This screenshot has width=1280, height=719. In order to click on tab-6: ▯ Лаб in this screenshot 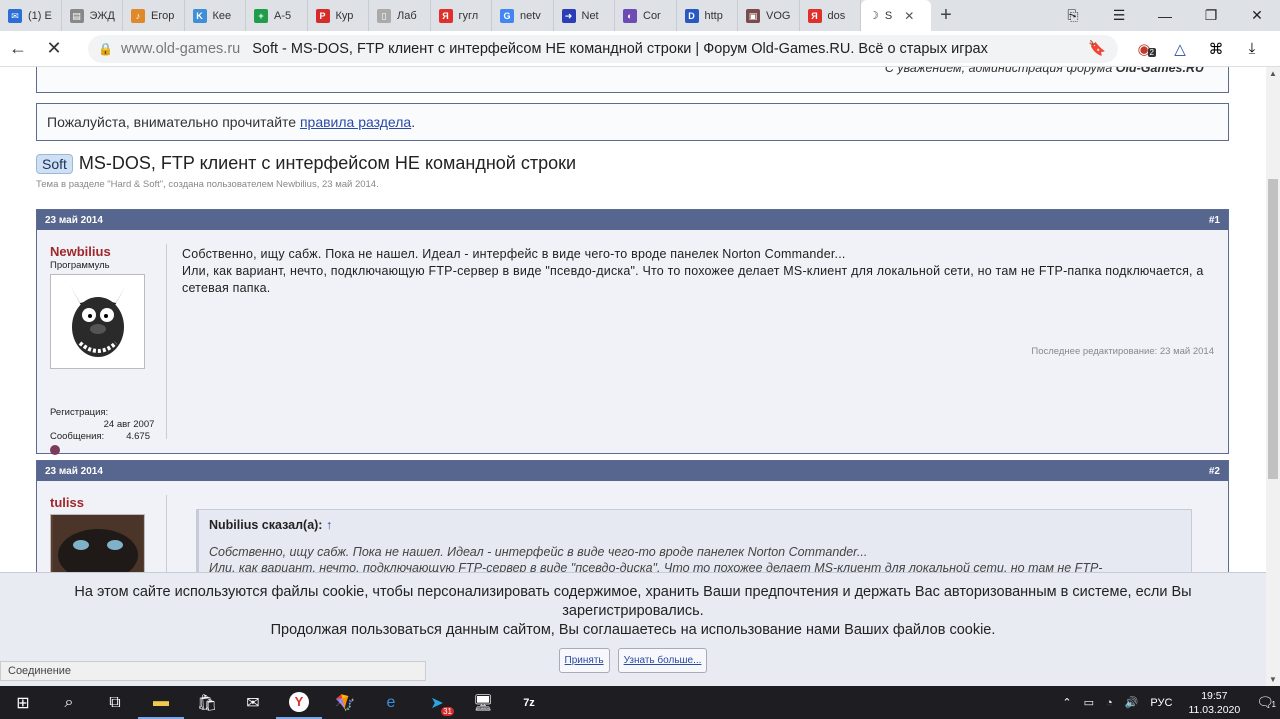, I will do `click(400, 15)`.